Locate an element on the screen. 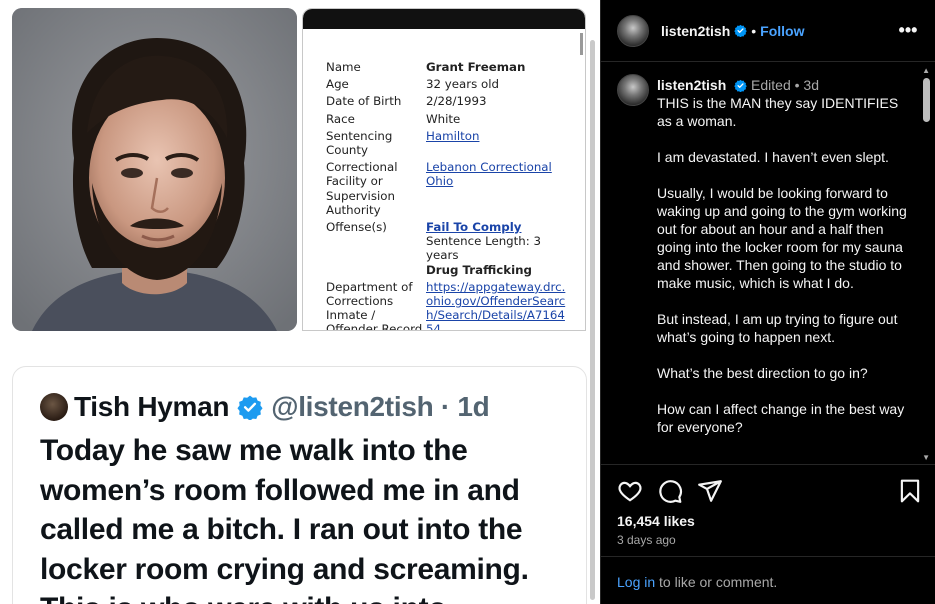  record-row-race: Race White is located at coordinates (448, 119).